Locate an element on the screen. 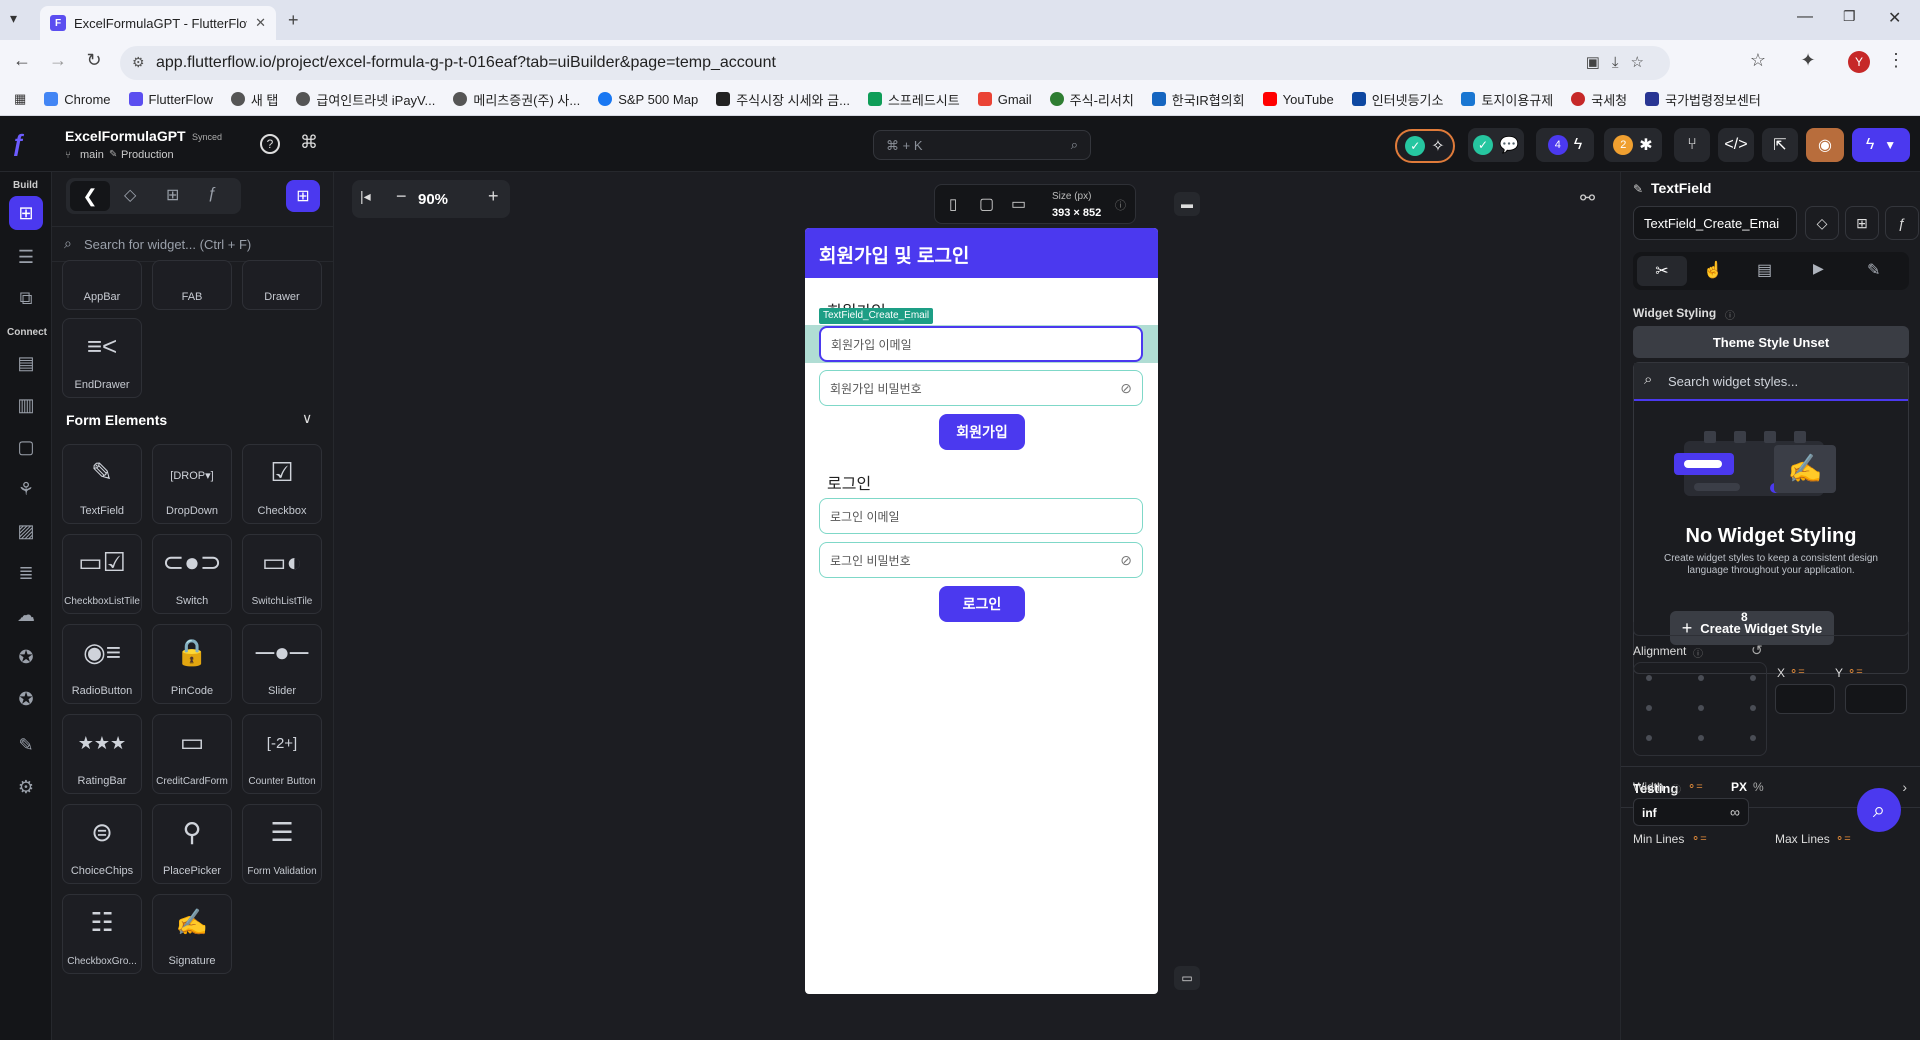  widget-tile-choicechips: ⊜ ChoiceChips is located at coordinates (102, 844).